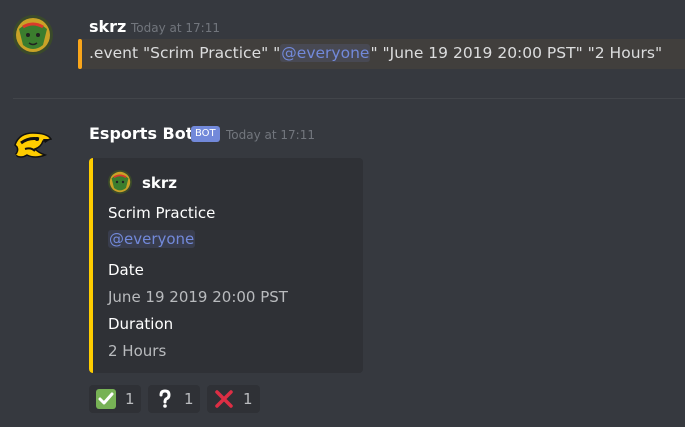 The height and width of the screenshot is (427, 685). I want to click on message-divider, so click(349, 98).